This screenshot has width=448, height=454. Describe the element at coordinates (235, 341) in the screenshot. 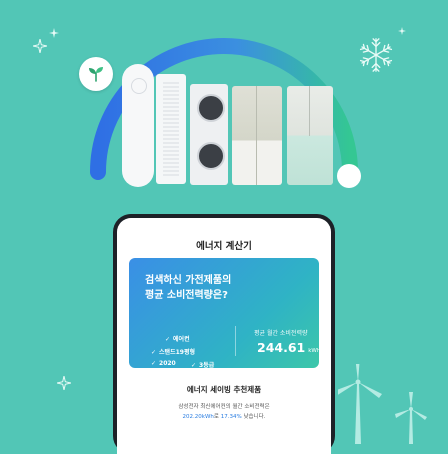

I see `card-divider` at that location.